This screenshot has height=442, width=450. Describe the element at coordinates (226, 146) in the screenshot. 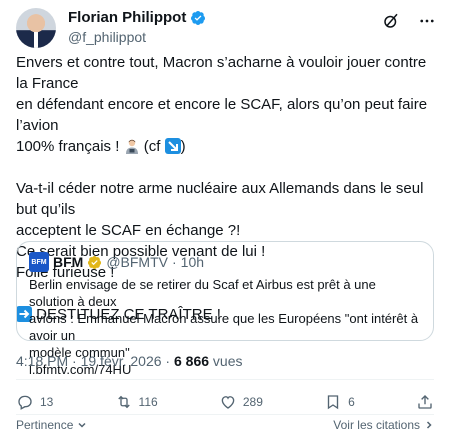

I see `tweet-line: 100% français ! (cf )` at that location.